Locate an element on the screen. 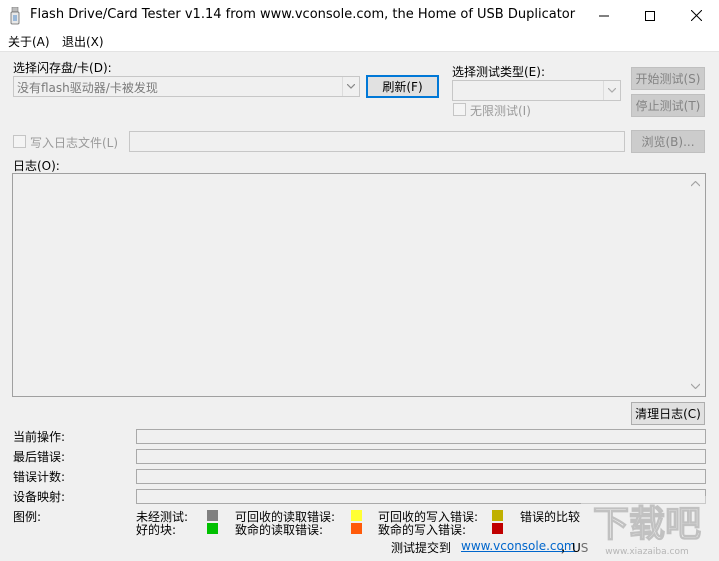 Image resolution: width=719 pixels, height=561 pixels. drive-select: 没有flash驱动器/卡被发现 is located at coordinates (186, 86).